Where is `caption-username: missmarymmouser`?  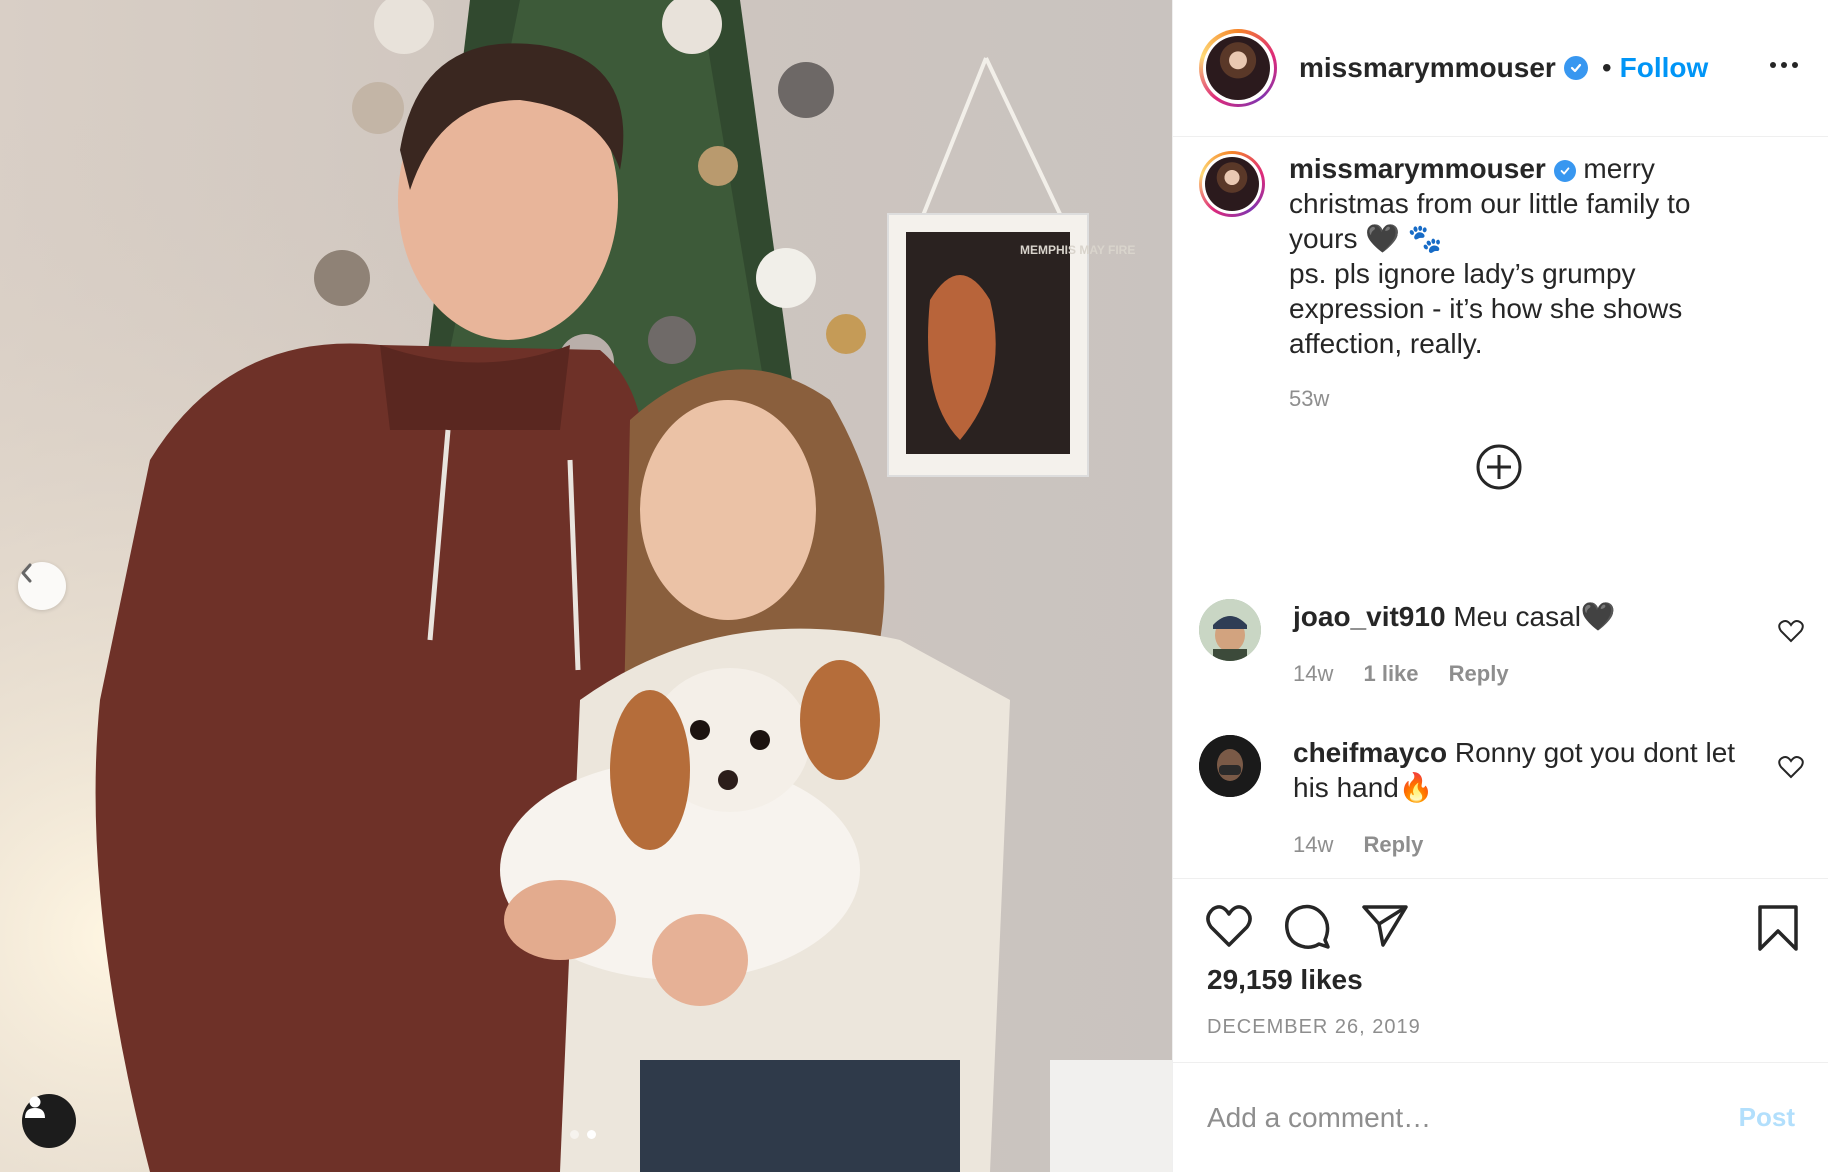
caption-username: missmarymmouser is located at coordinates (1417, 168).